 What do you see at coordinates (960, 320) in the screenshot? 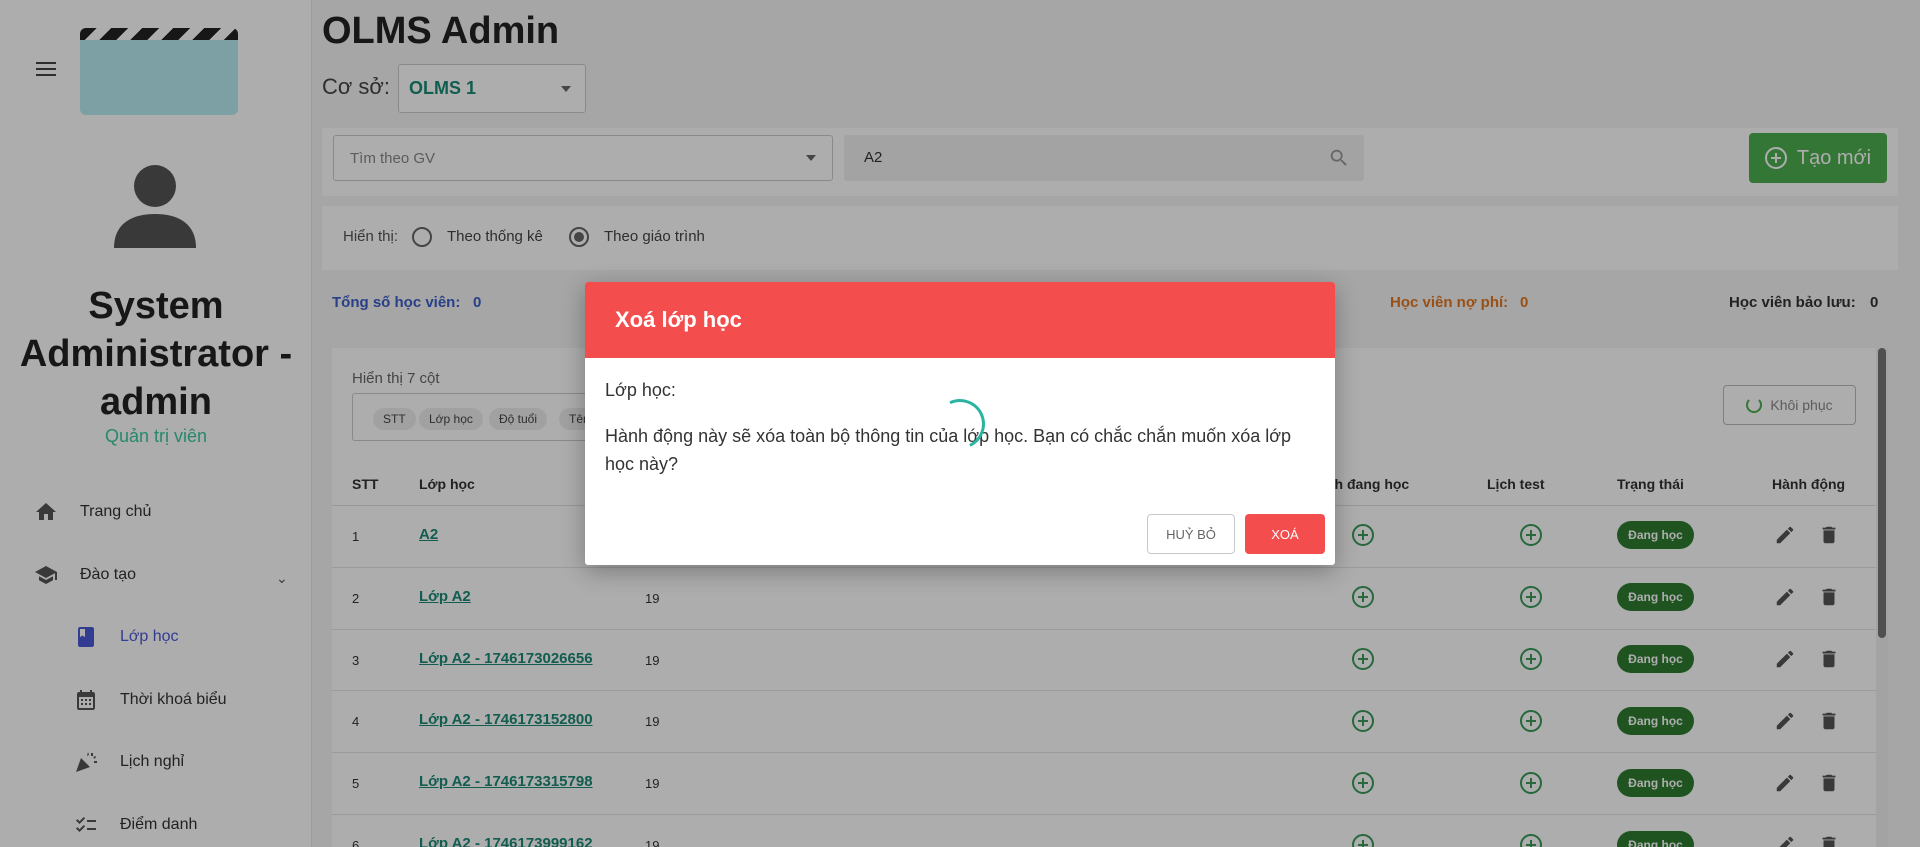
I see `dialog-header: Xoá lớp học` at bounding box center [960, 320].